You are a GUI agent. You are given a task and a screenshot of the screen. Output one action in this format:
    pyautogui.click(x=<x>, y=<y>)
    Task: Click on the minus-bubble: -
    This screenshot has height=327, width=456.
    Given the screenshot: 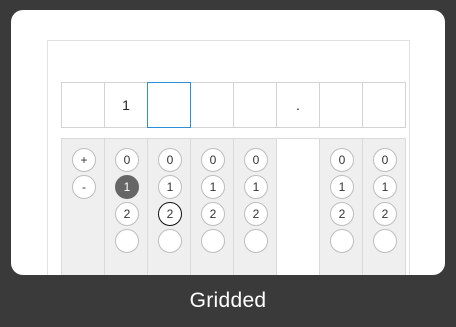 What is the action you would take?
    pyautogui.click(x=84, y=187)
    